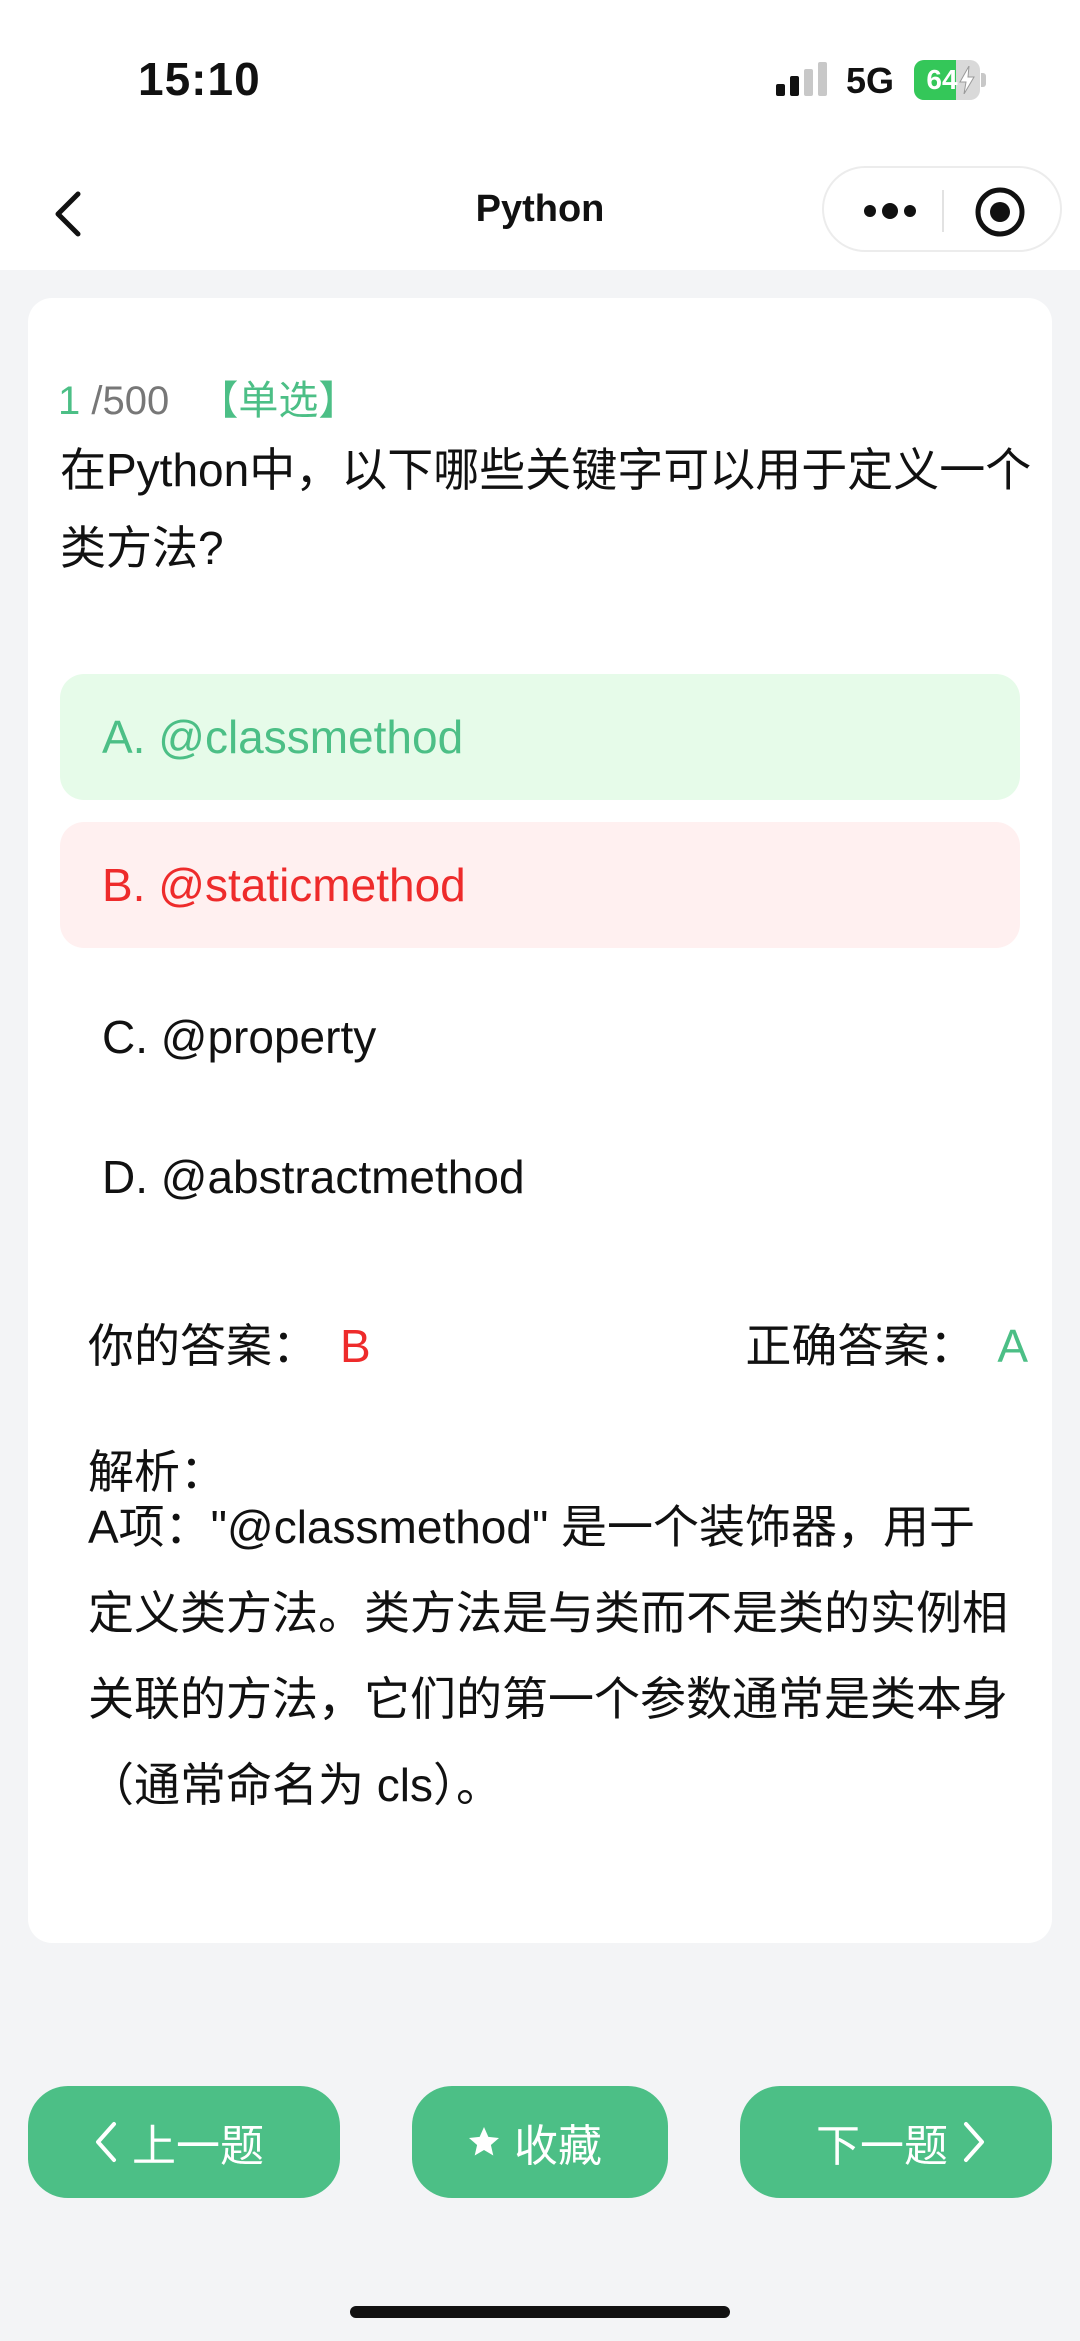 The height and width of the screenshot is (2341, 1080). Describe the element at coordinates (967, 80) in the screenshot. I see `charging-bolt-icon` at that location.